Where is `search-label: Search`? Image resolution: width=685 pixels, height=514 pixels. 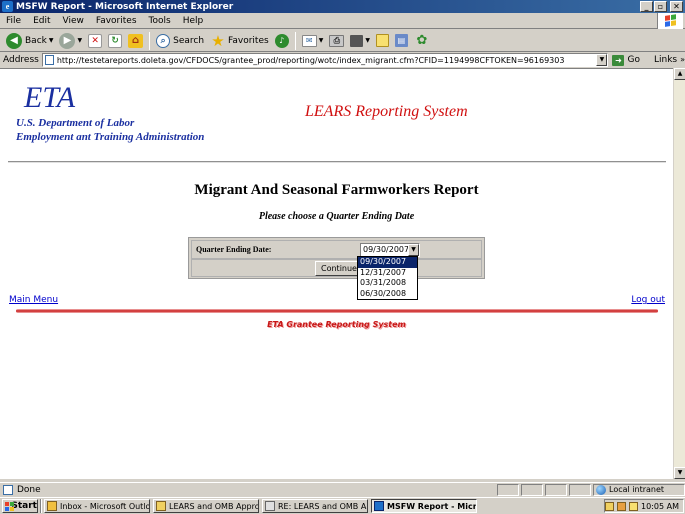 search-label: Search is located at coordinates (189, 40).